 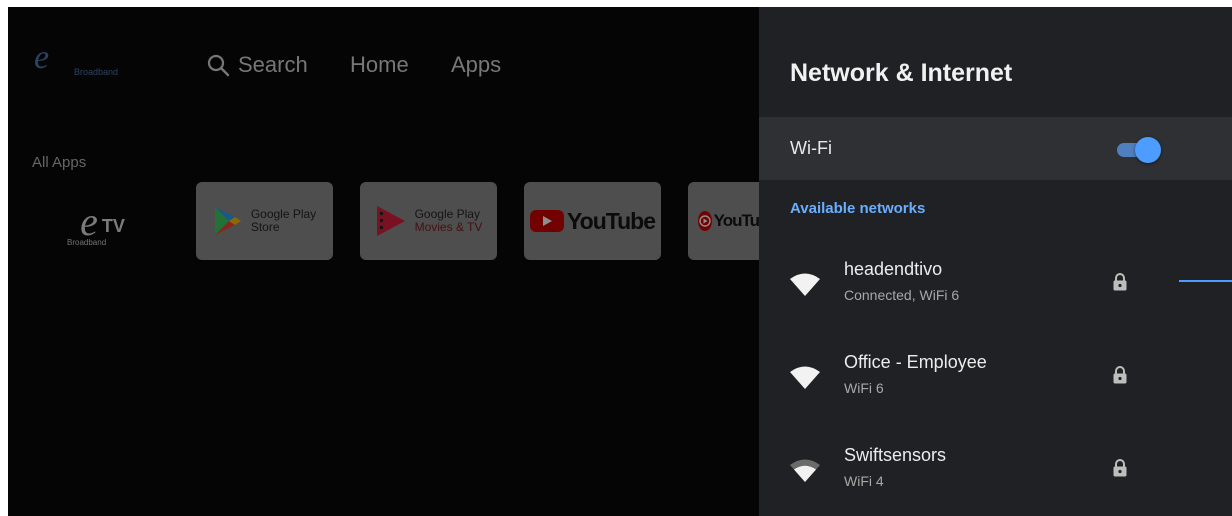 What do you see at coordinates (96, 72) in the screenshot?
I see `brand-logo-text: Broadband` at bounding box center [96, 72].